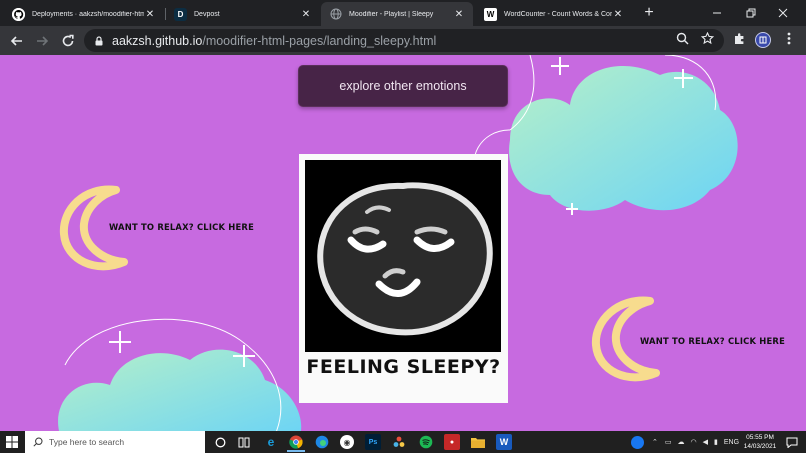 This screenshot has height=453, width=806. I want to click on tab-moodifier: Moodifier - Playlist | Sleepy ✕, so click(397, 14).